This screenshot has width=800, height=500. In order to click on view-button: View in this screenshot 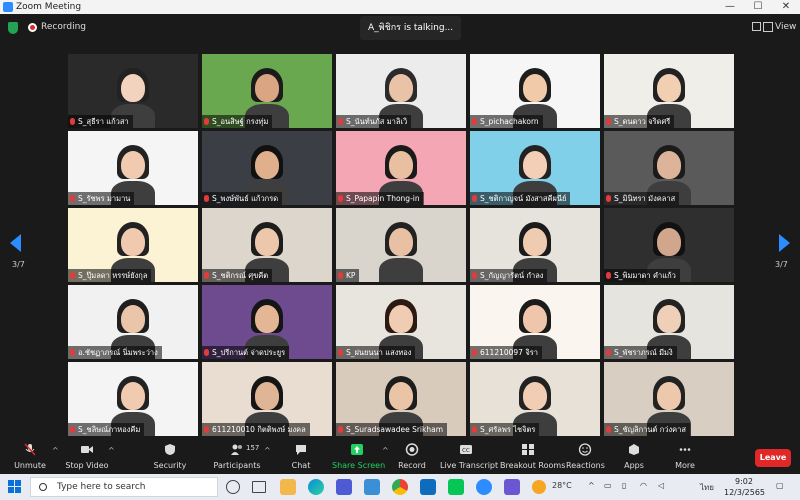, I will do `click(785, 27)`.